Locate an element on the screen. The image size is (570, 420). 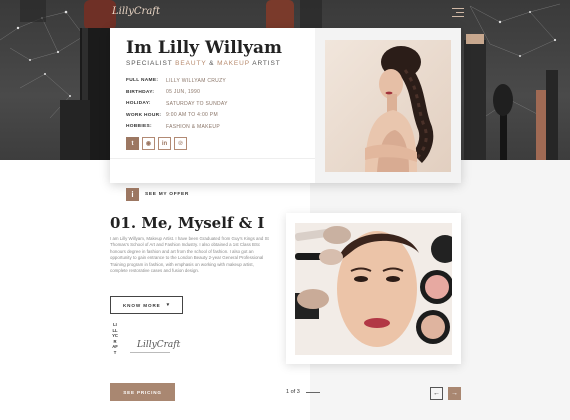
info-row-work-hour: WORK HOUR: 9:00 AM TO 4:00 PM is located at coordinates (177, 116).